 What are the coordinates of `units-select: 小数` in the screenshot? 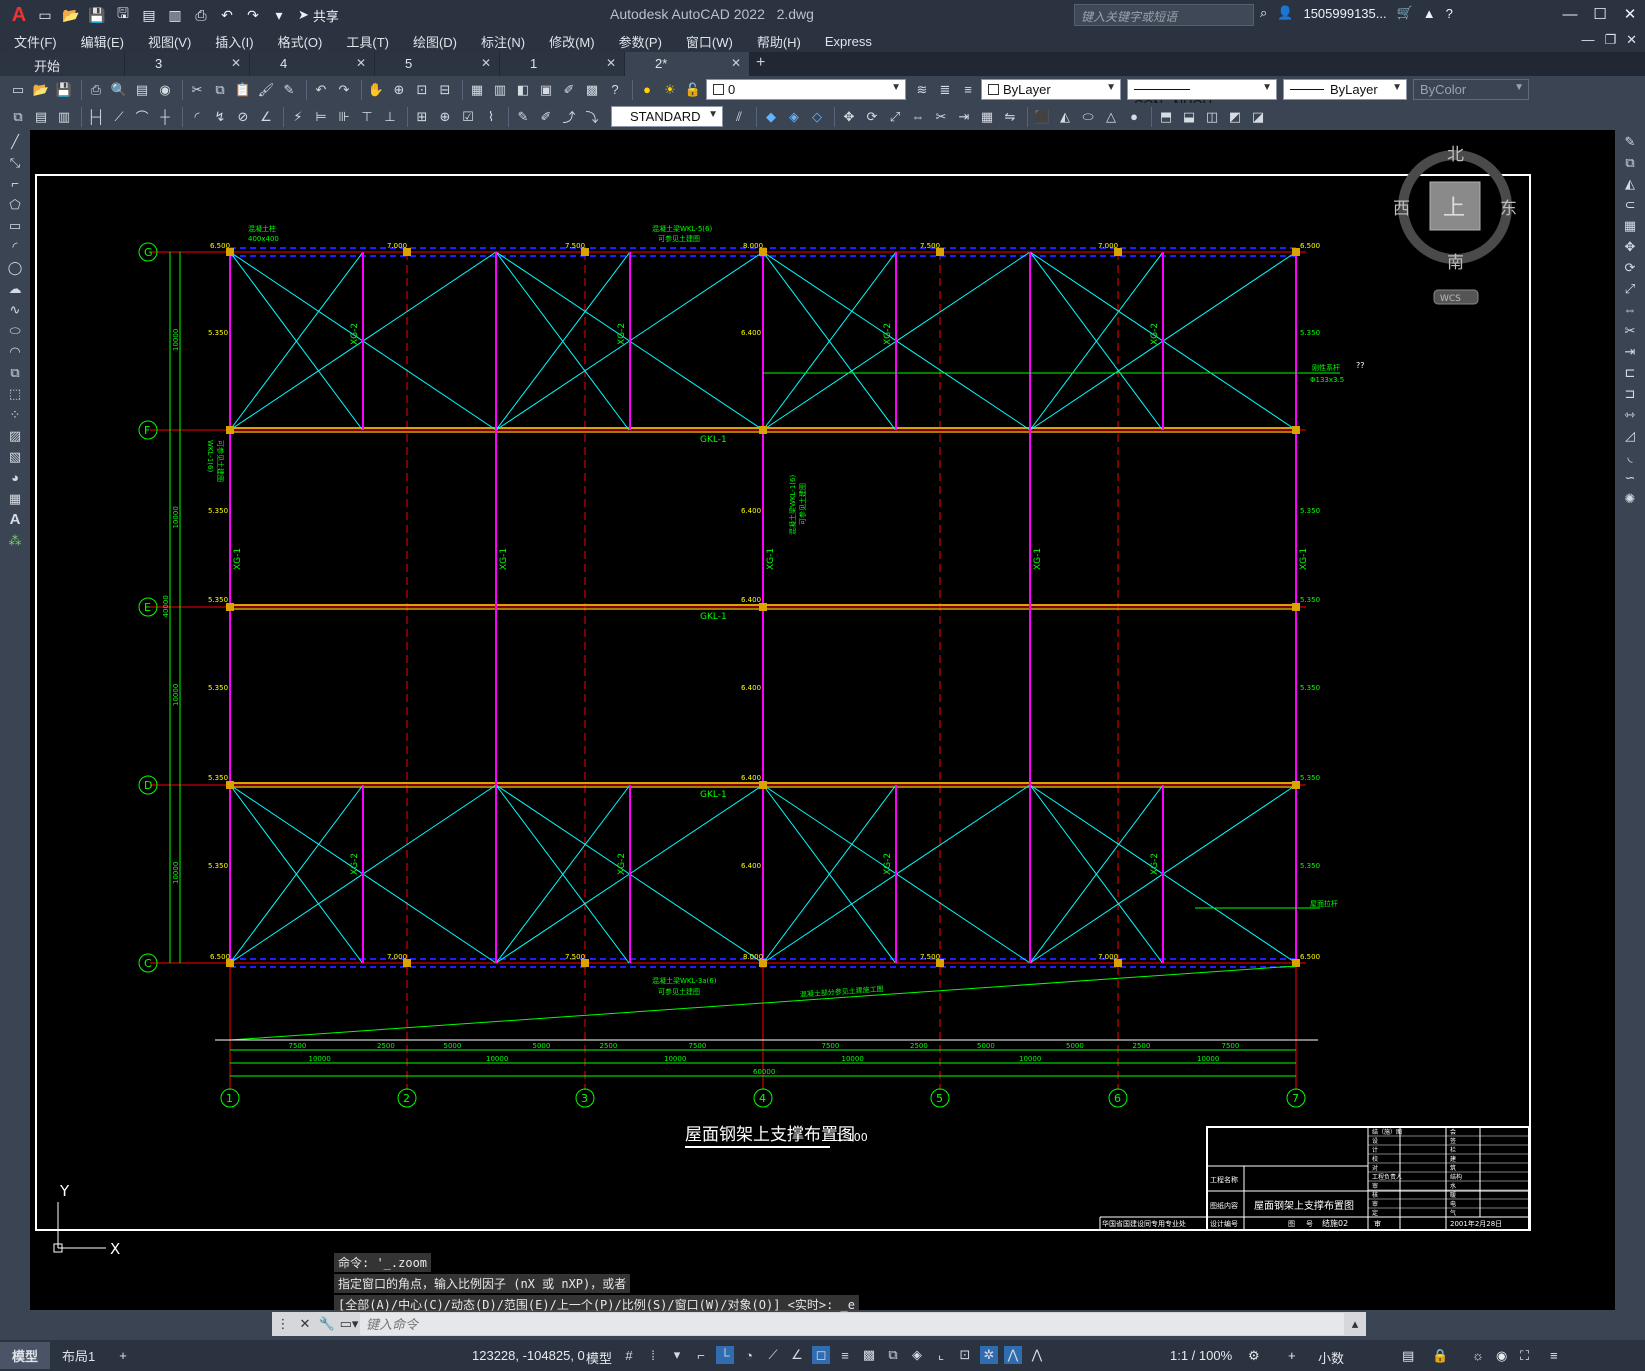 It's located at (1331, 1357).